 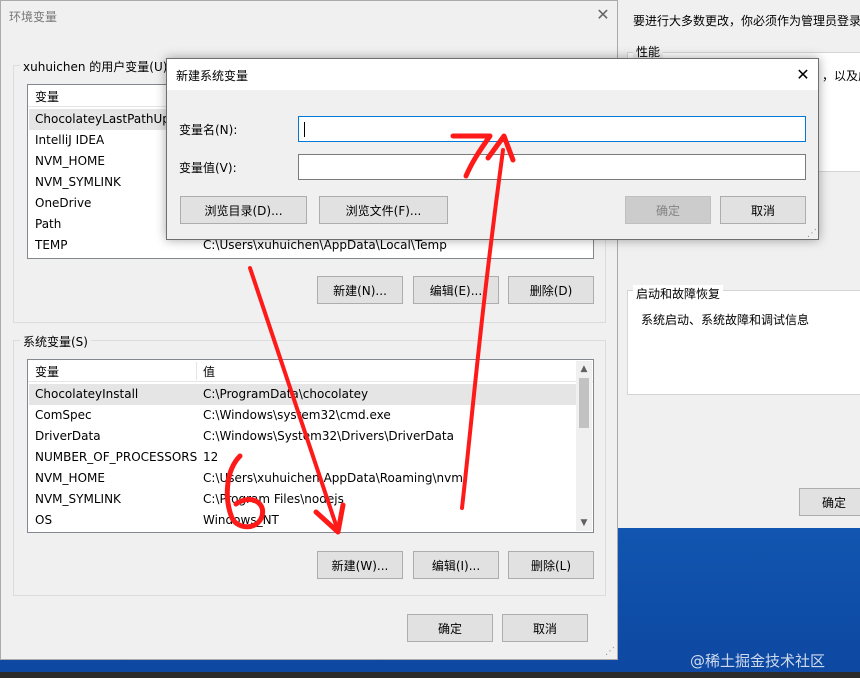 I want to click on table-row: NVM_SYMLINK C:\Program Files\nodejs, so click(x=301, y=499).